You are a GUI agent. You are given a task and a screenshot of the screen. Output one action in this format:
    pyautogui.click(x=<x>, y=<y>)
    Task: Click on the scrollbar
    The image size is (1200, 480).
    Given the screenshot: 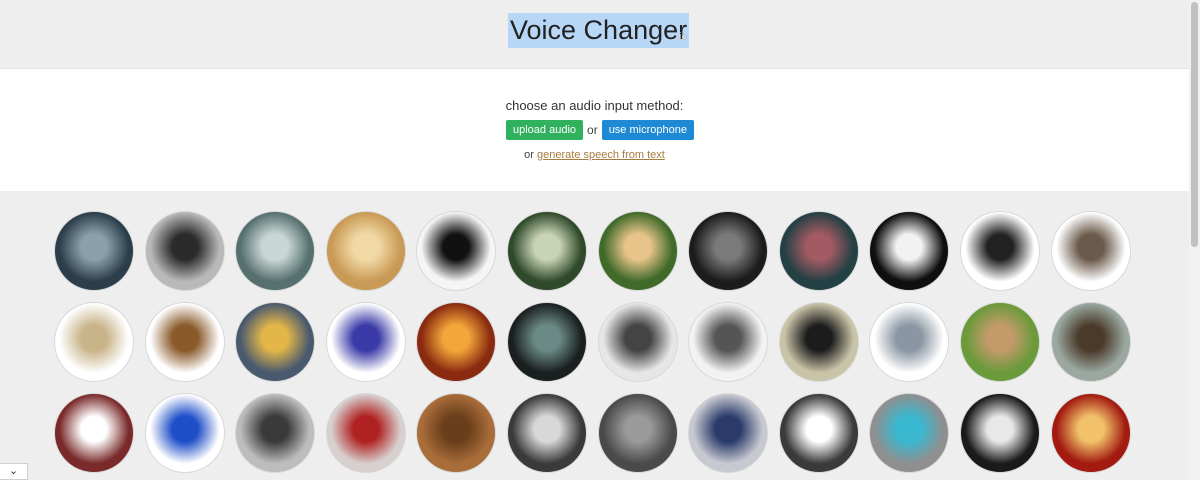 What is the action you would take?
    pyautogui.click(x=1194, y=240)
    